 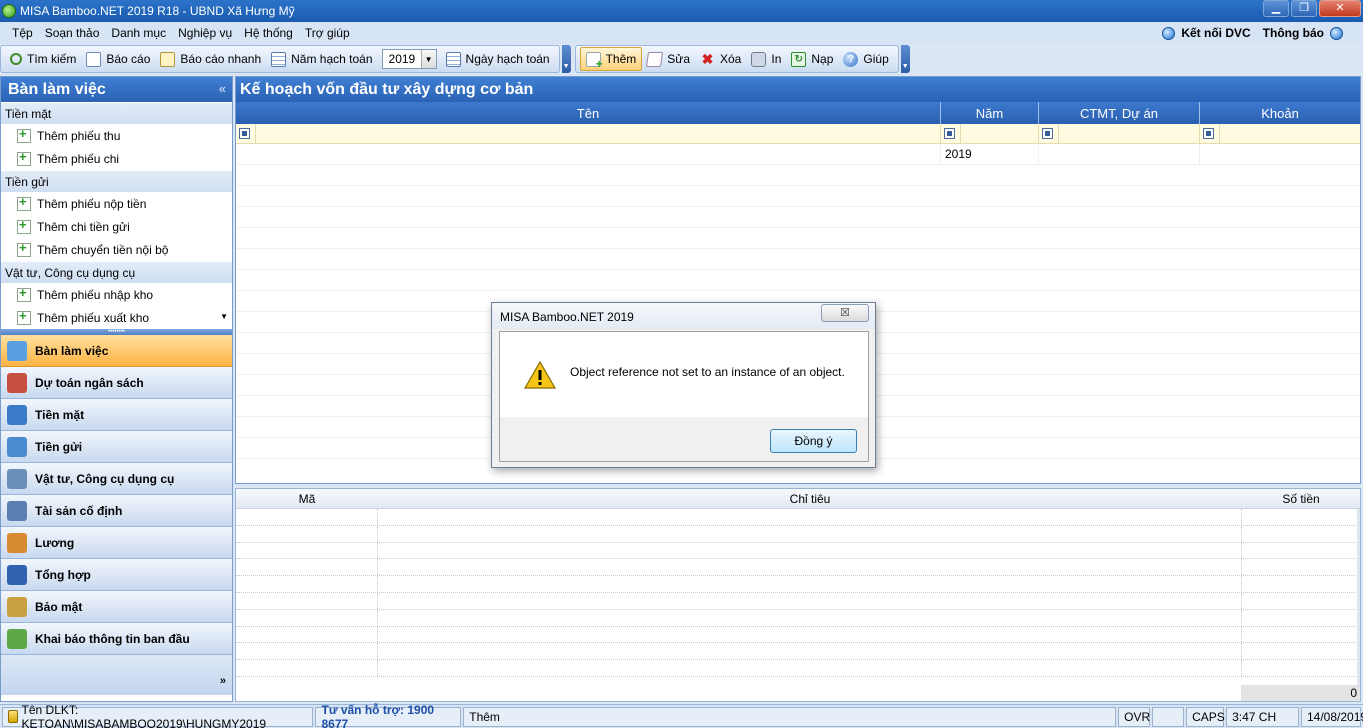 What do you see at coordinates (116, 383) in the screenshot?
I see `nav-budget: Dự toán ngân sách` at bounding box center [116, 383].